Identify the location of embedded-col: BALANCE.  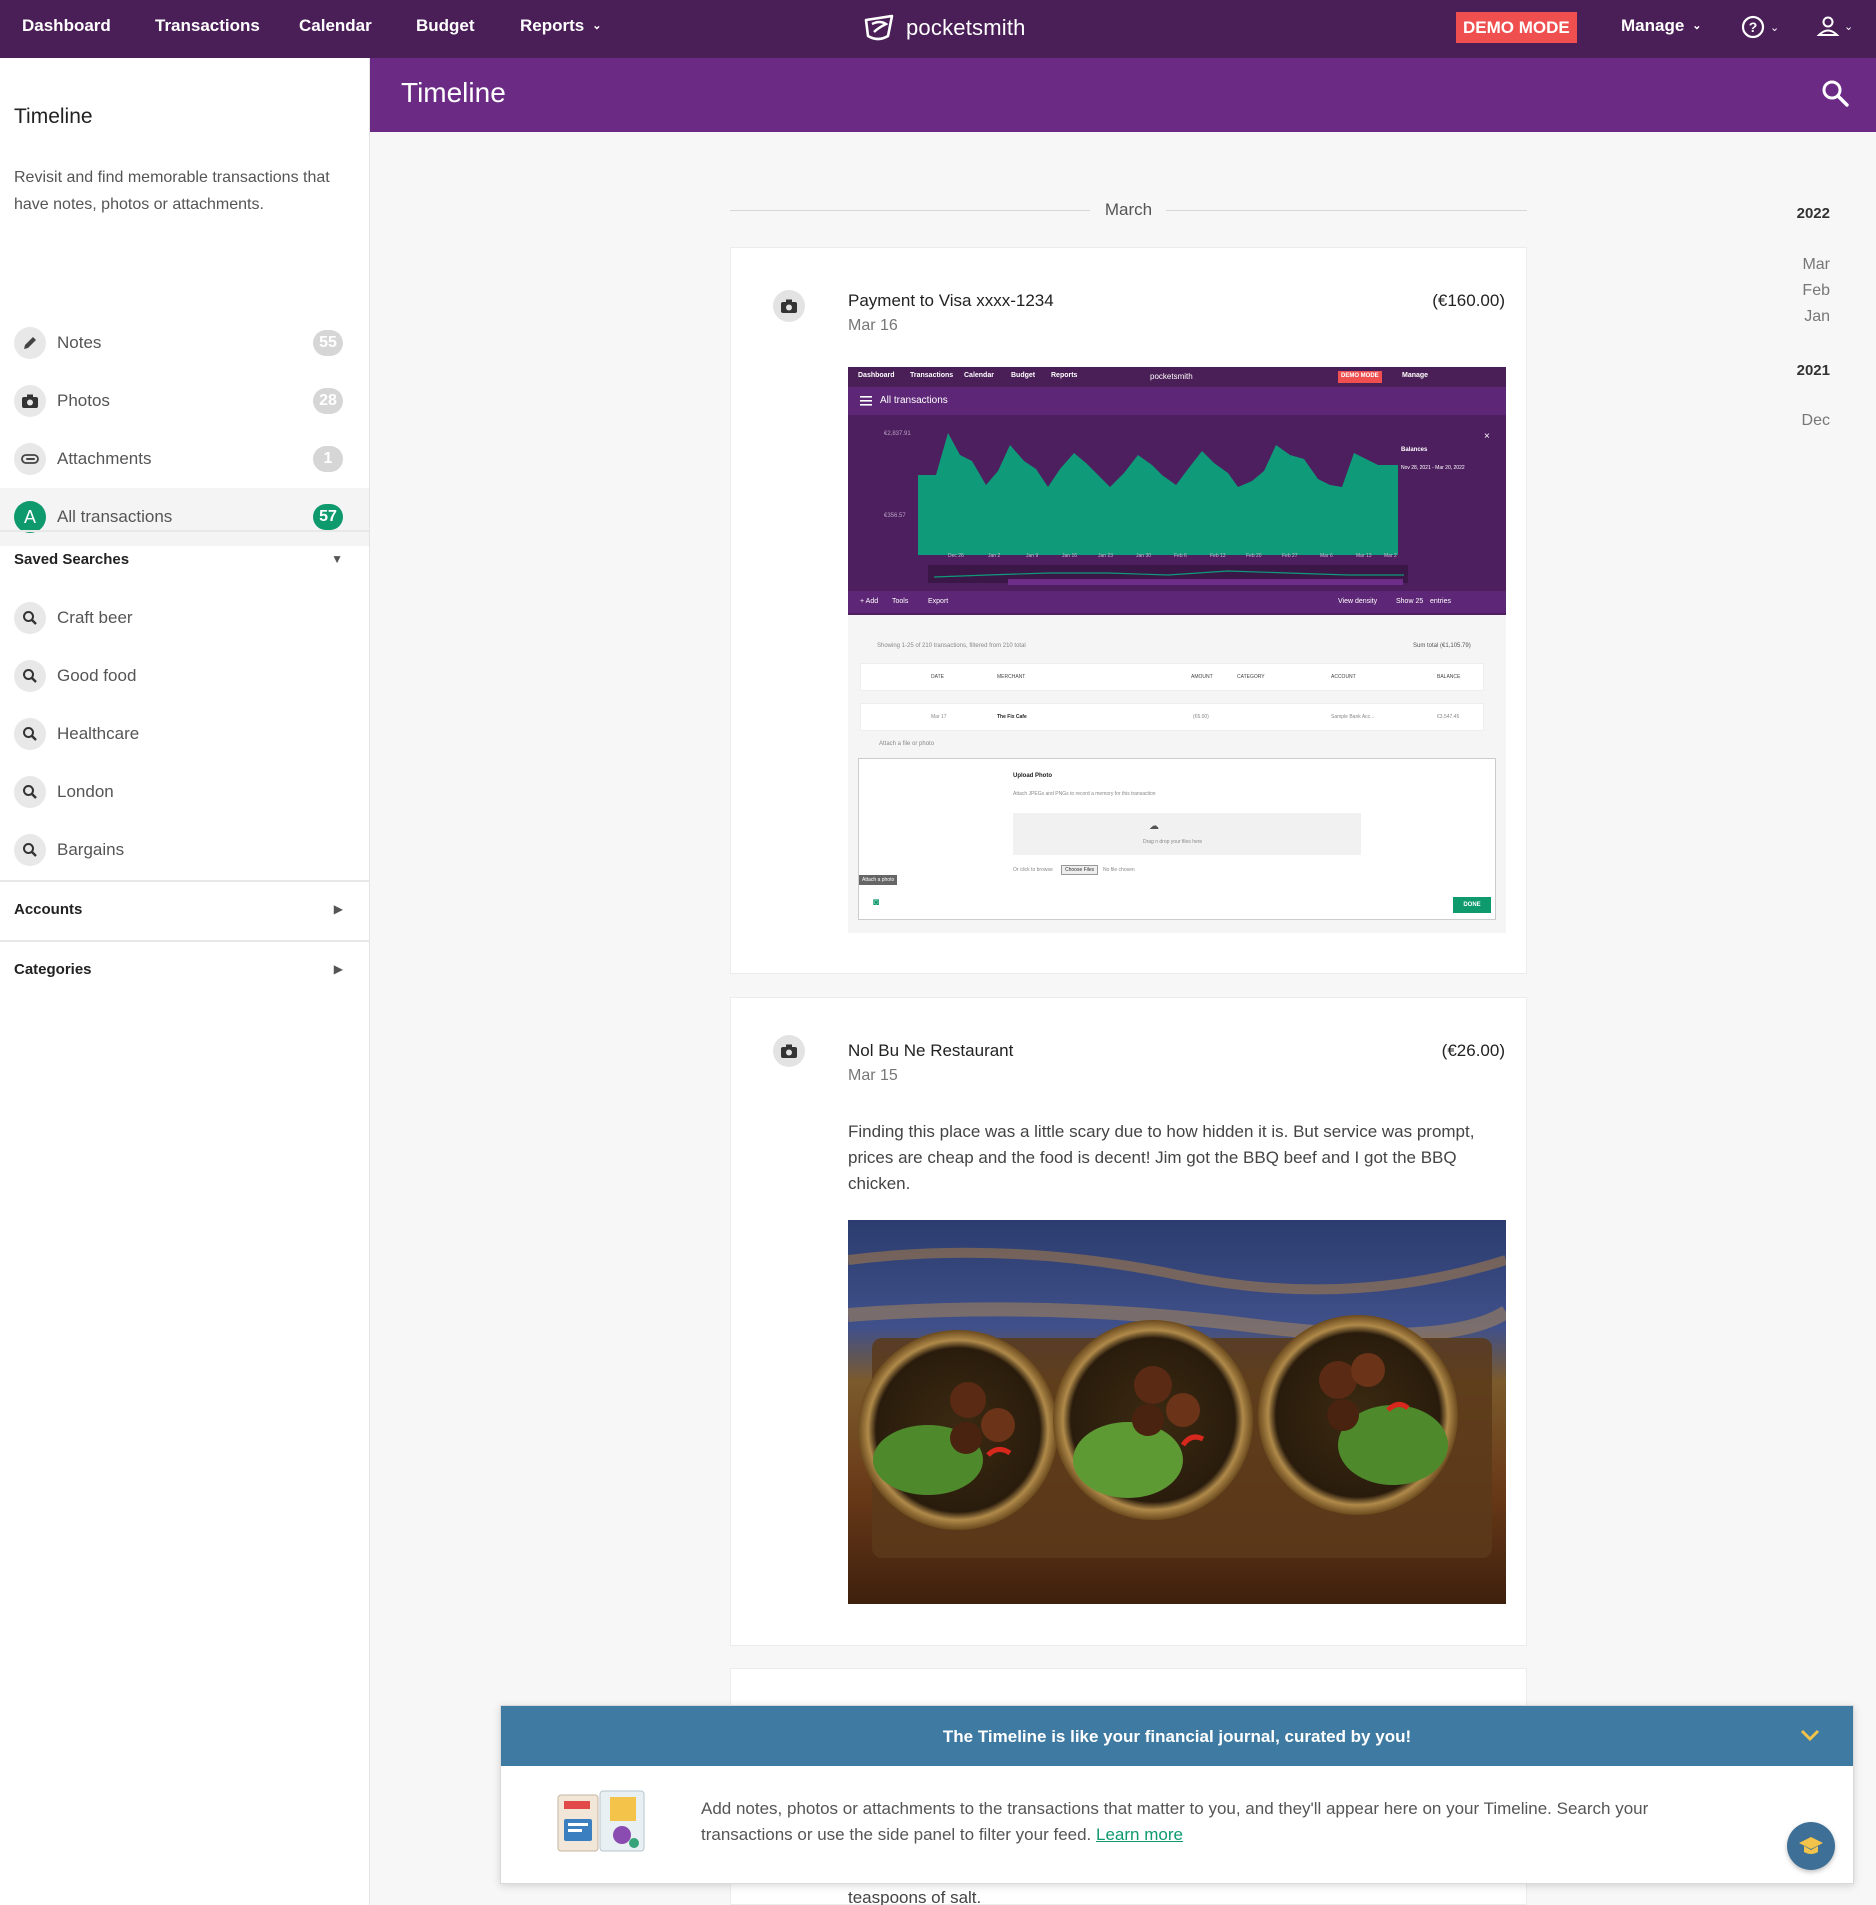
(1449, 677).